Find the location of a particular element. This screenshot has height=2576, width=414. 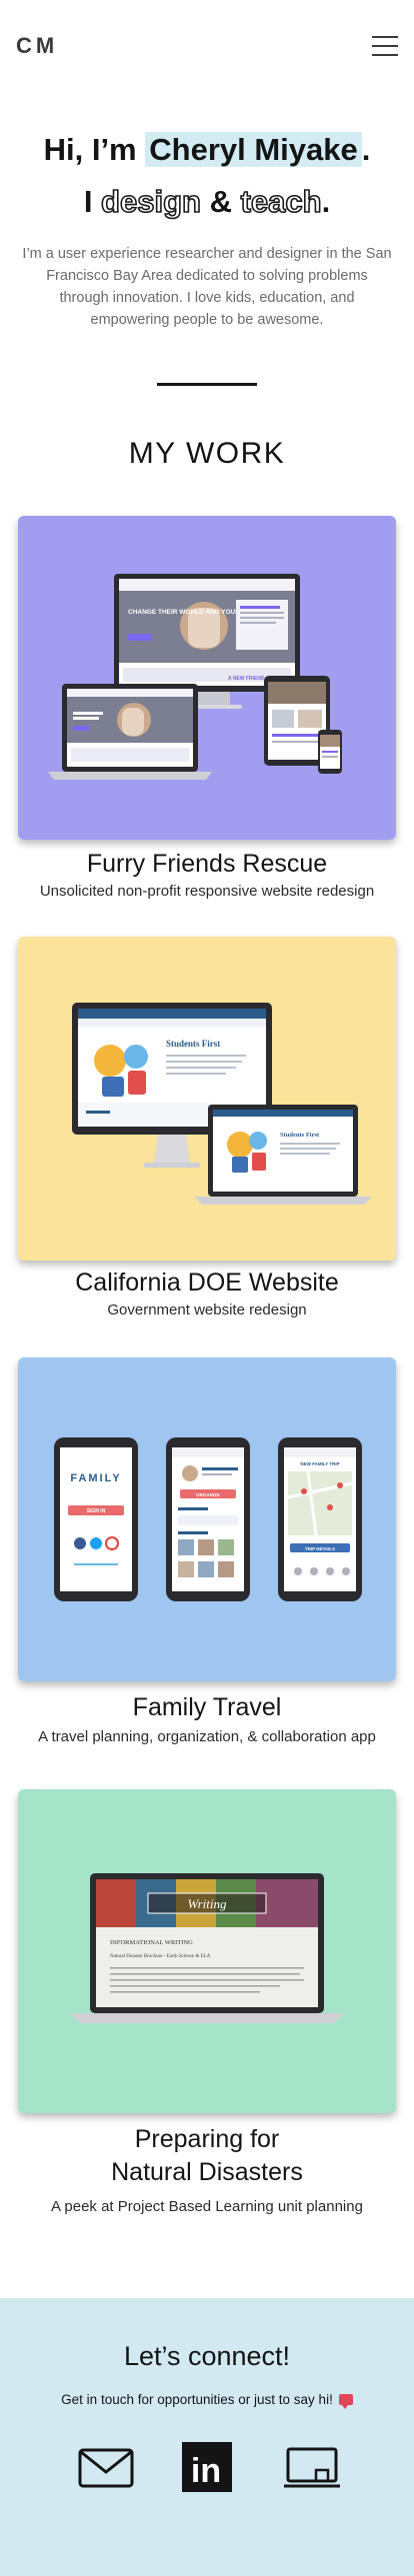

california-doe-mockup: Students First Students First is located at coordinates (207, 1099).